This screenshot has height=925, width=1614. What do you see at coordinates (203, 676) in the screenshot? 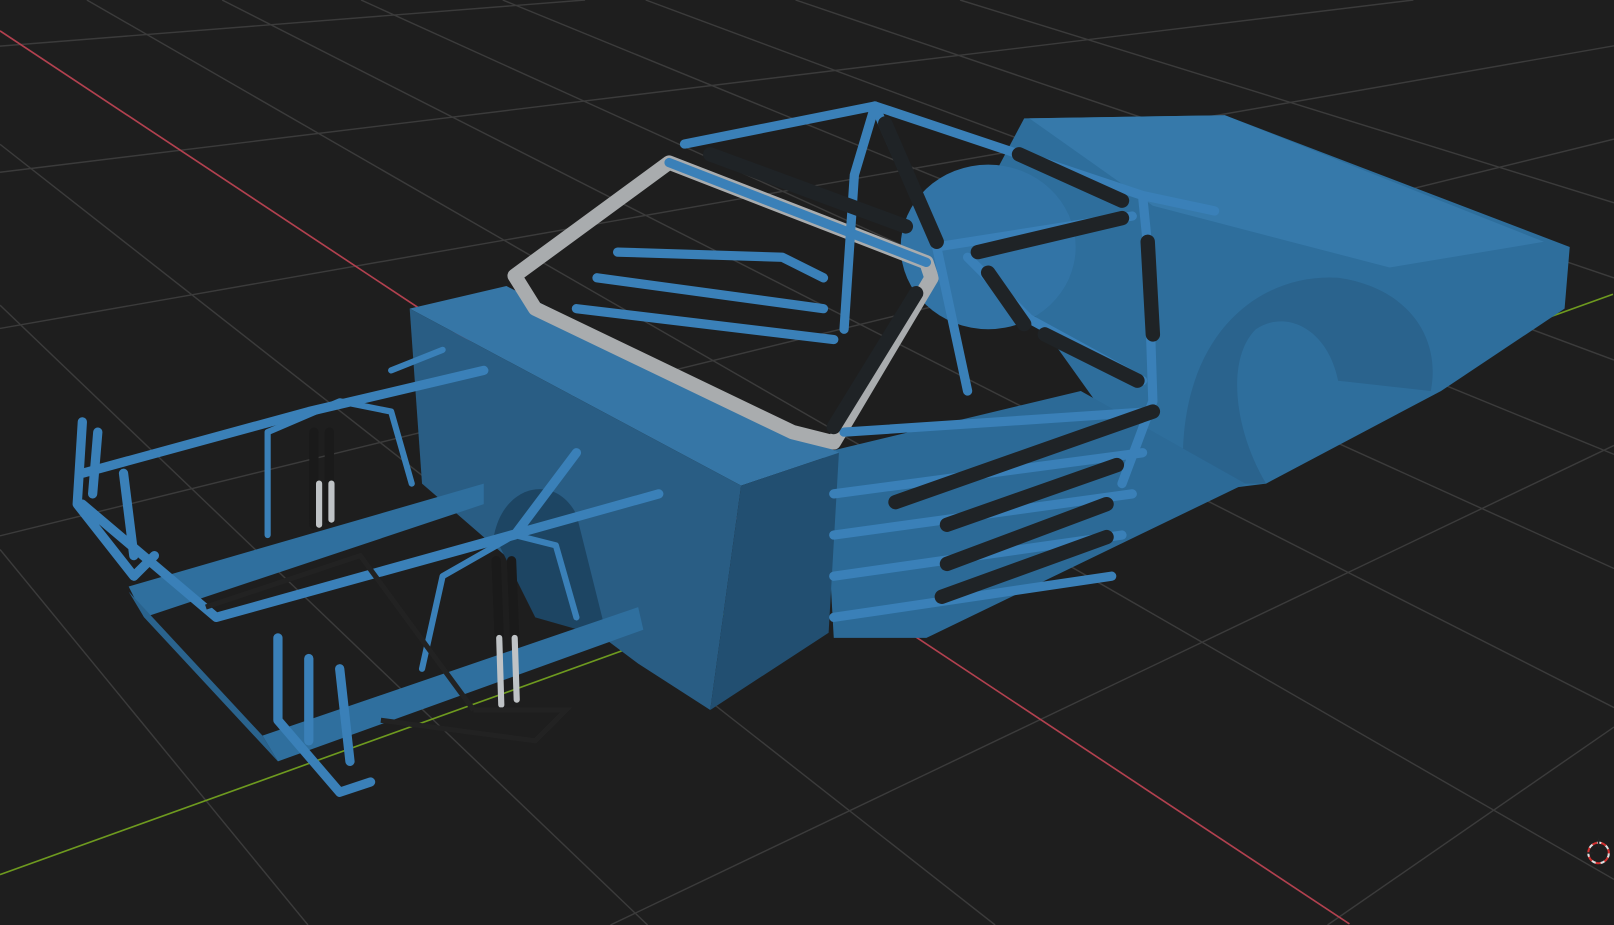
I see `front-crossmember` at bounding box center [203, 676].